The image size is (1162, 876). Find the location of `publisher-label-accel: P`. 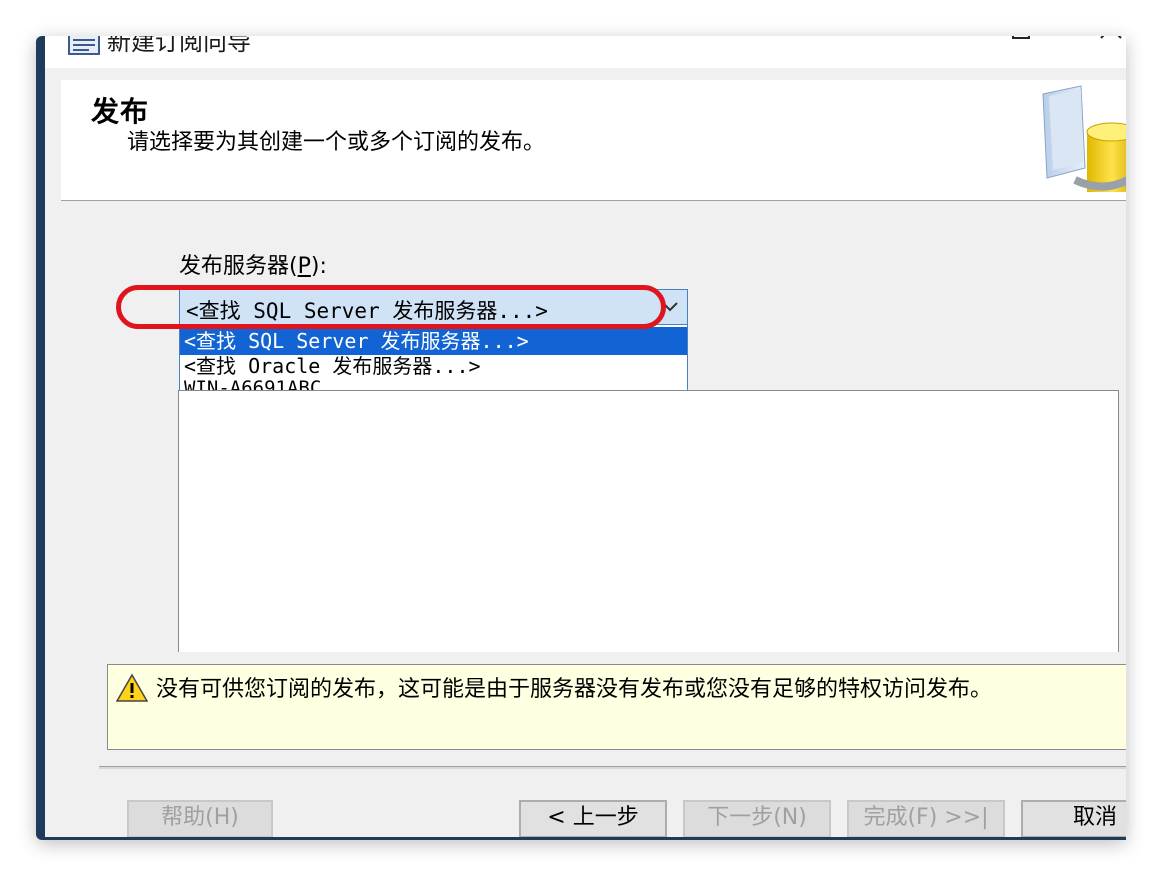

publisher-label-accel: P is located at coordinates (304, 266).